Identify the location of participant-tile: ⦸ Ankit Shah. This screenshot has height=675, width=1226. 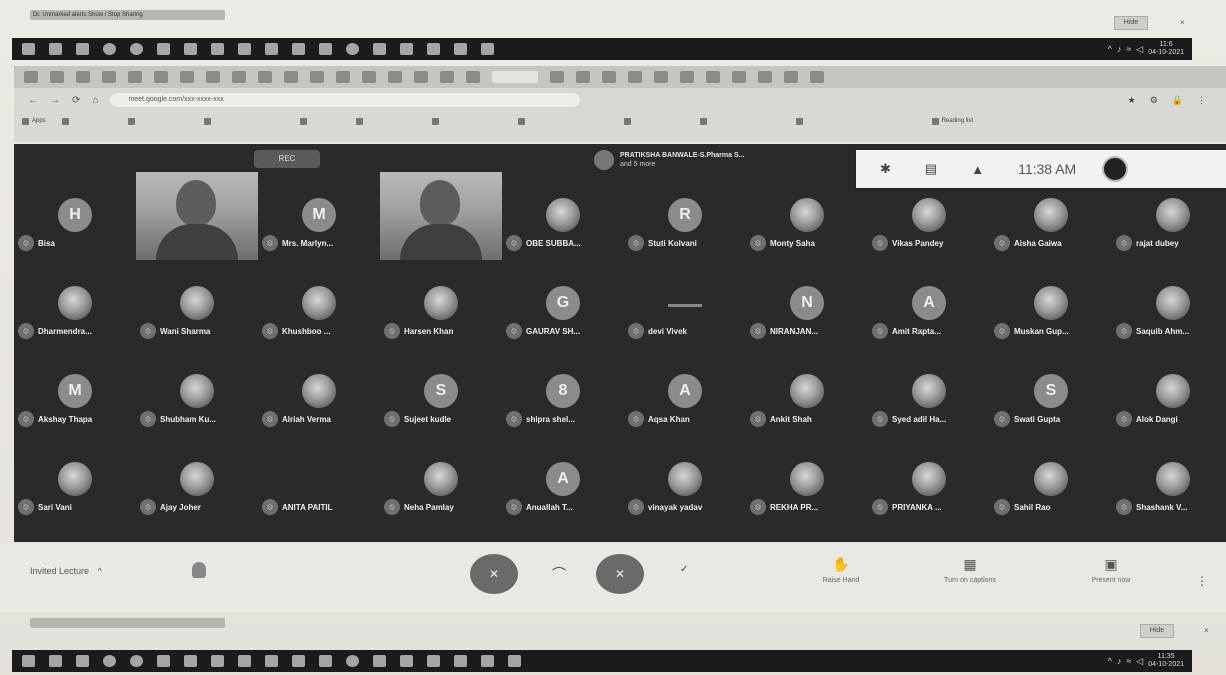
(807, 392).